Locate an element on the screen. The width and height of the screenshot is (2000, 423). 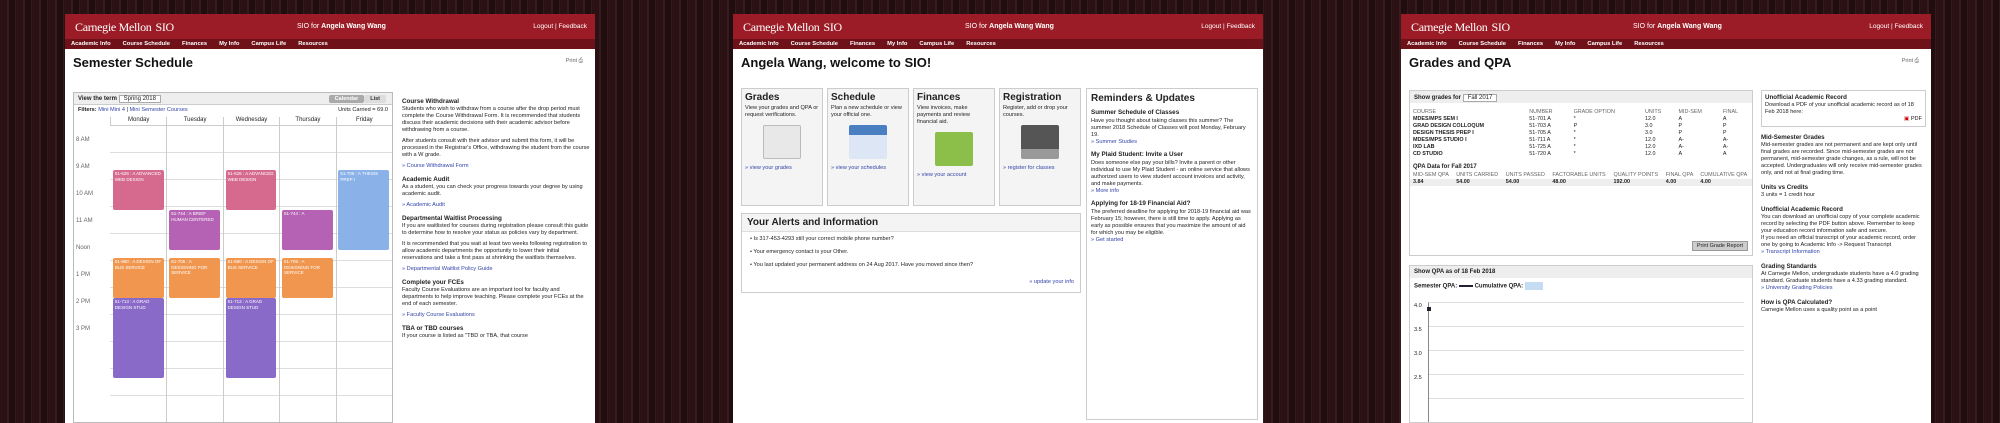
pdf-link: ▣ PDF is located at coordinates (1843, 119).